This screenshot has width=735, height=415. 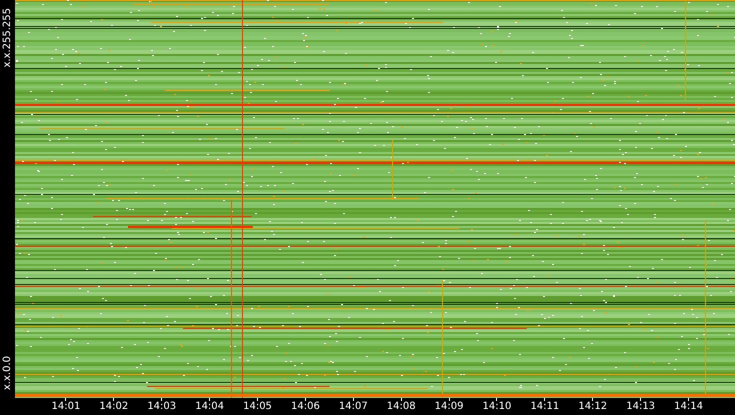 What do you see at coordinates (209, 407) in the screenshot?
I see `x-axis-tick-label: 14:04` at bounding box center [209, 407].